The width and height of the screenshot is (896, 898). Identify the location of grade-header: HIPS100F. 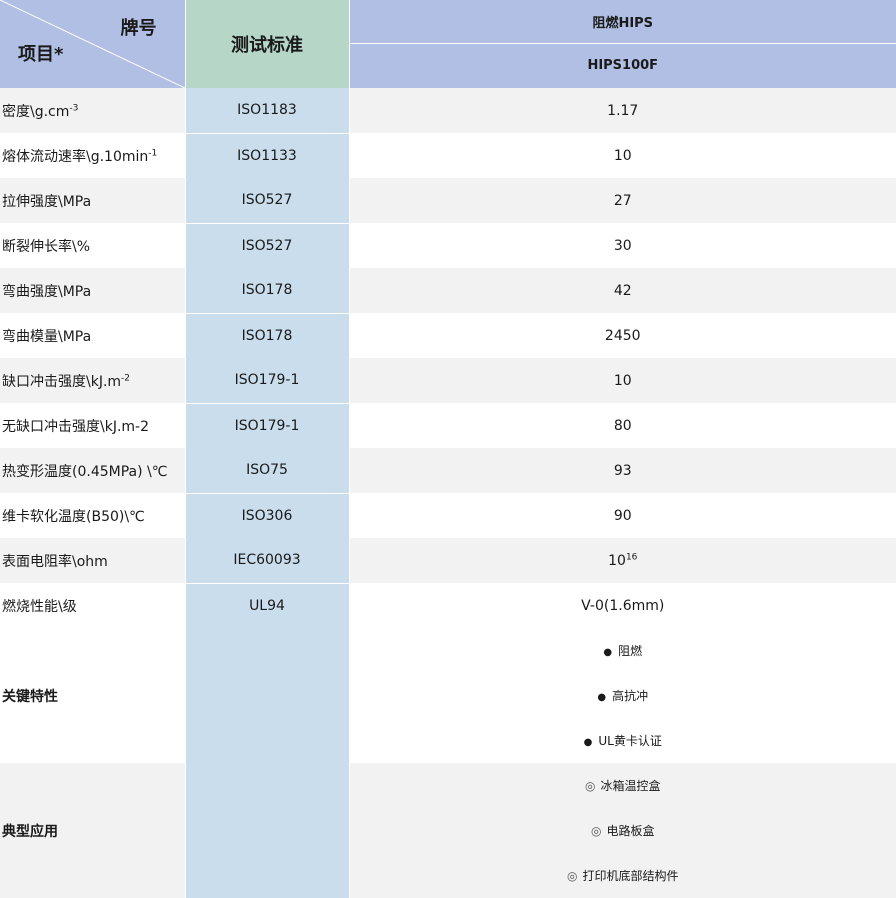
(622, 65).